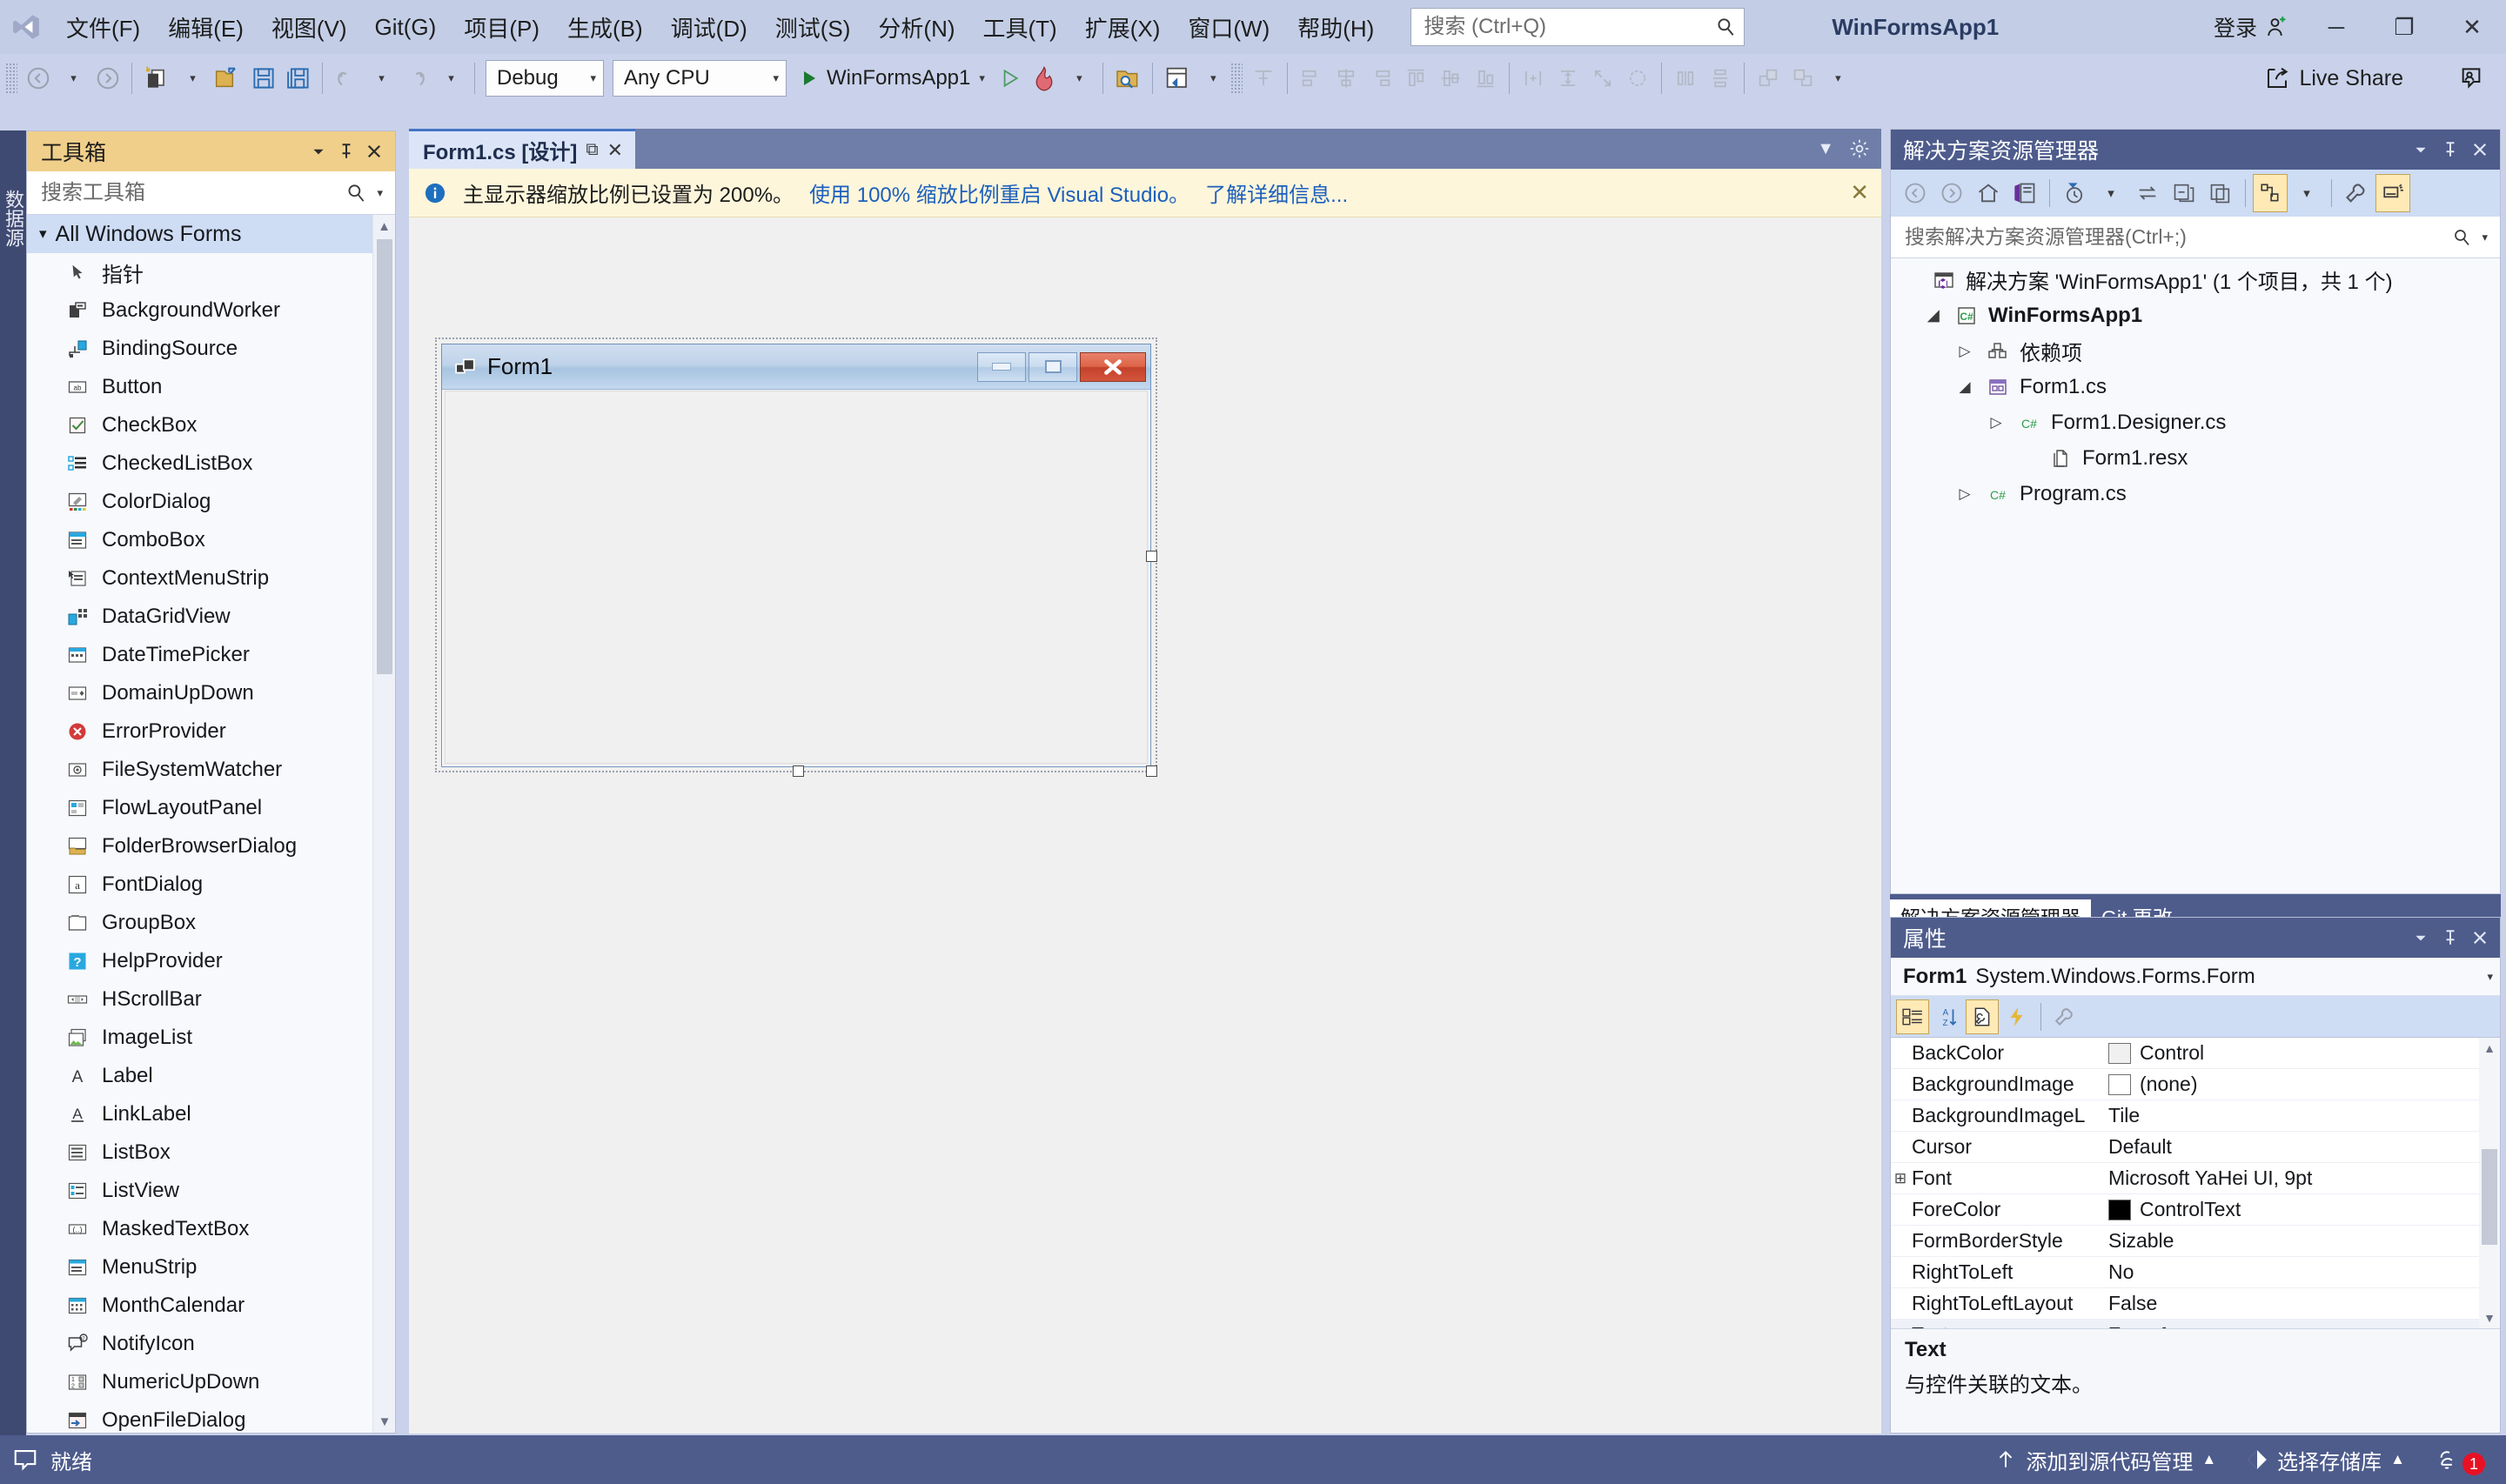 The height and width of the screenshot is (1484, 2506). What do you see at coordinates (2460, 1459) in the screenshot?
I see `notifications-button: 1` at bounding box center [2460, 1459].